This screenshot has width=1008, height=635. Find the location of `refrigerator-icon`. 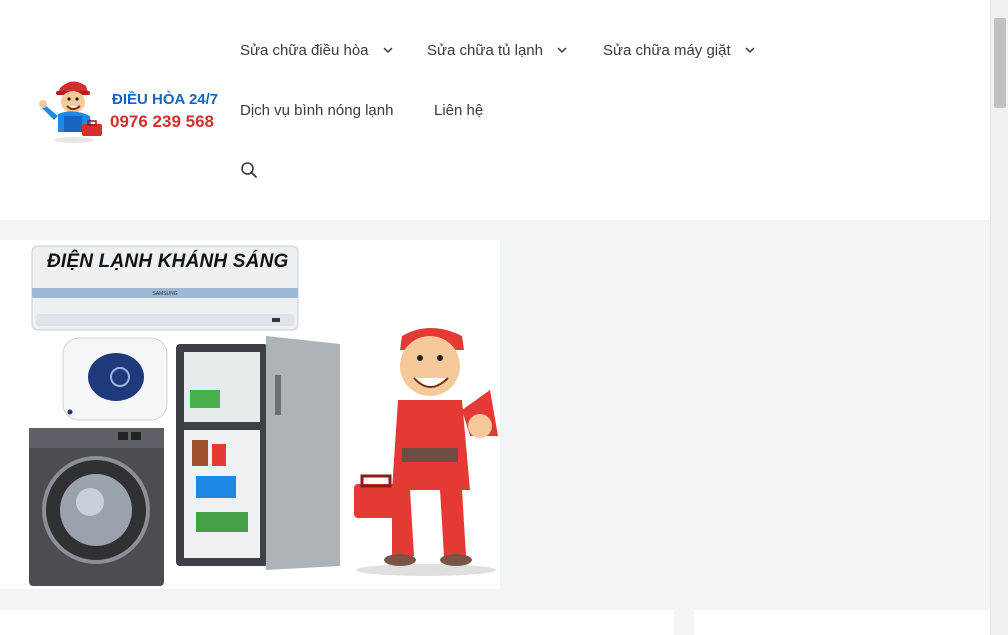

refrigerator-icon is located at coordinates (258, 453).